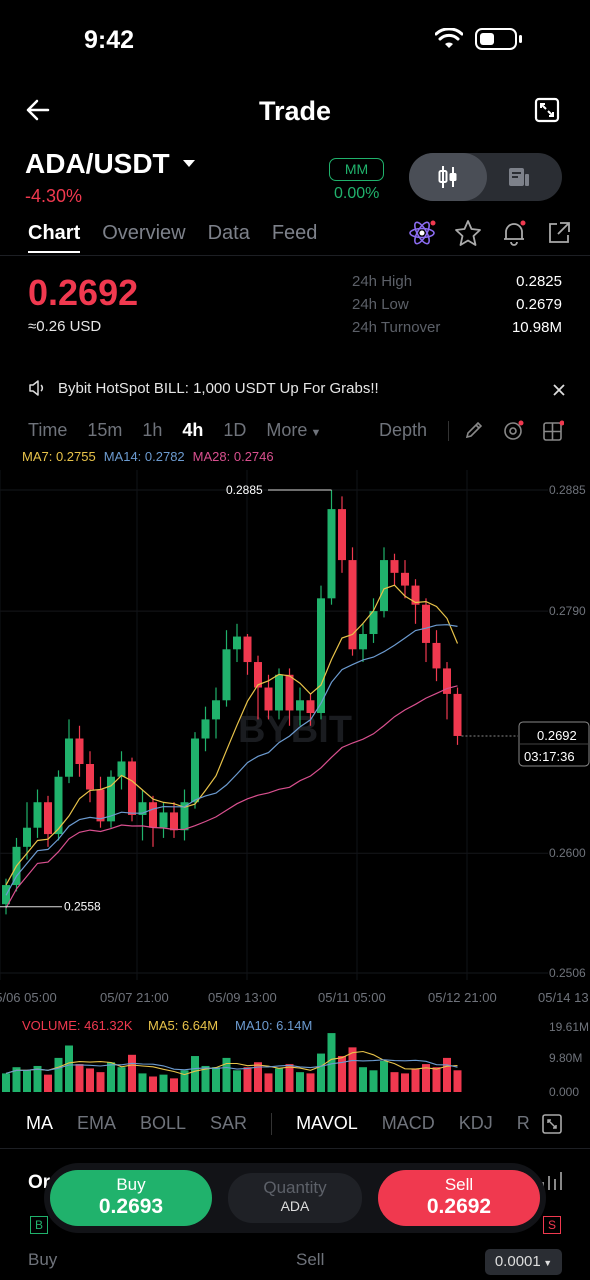 The height and width of the screenshot is (1280, 590). What do you see at coordinates (295, 1148) in the screenshot?
I see `indicator-divider-line` at bounding box center [295, 1148].